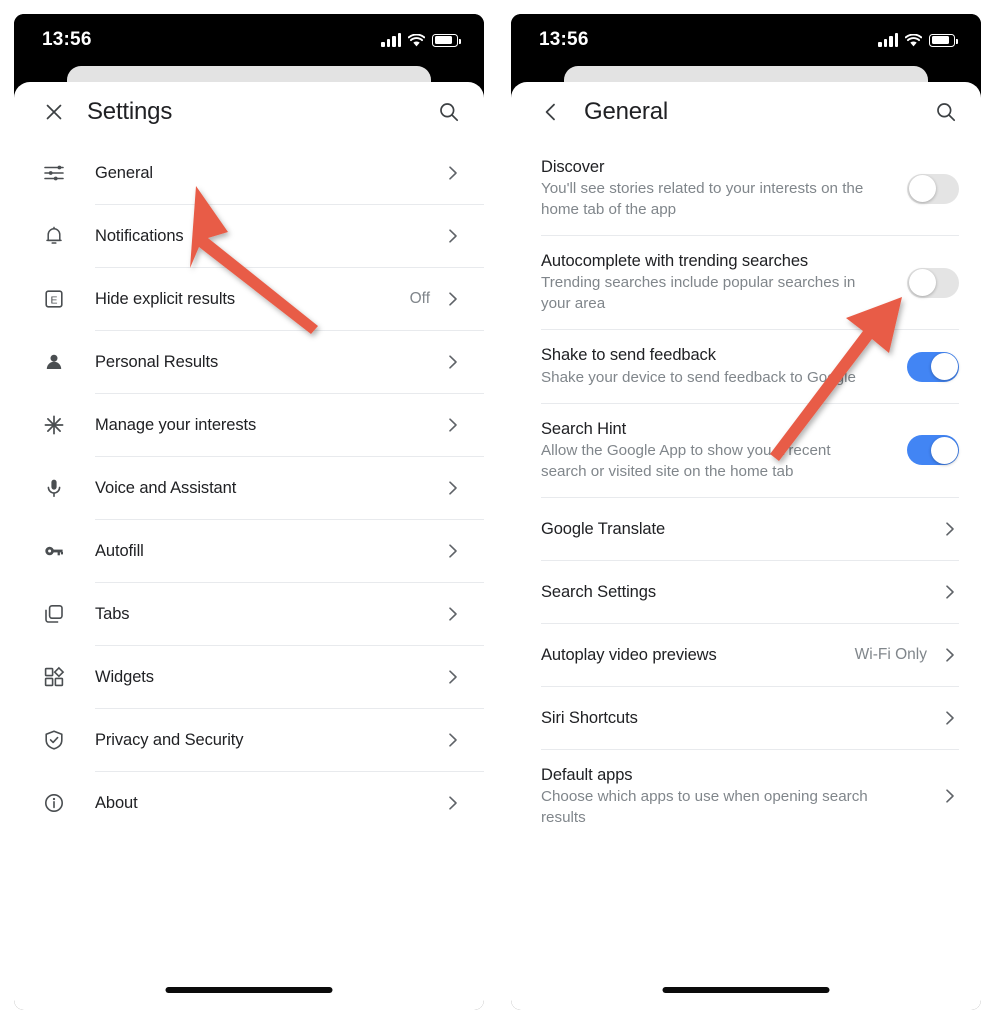 This screenshot has height=1024, width=995. What do you see at coordinates (598, 591) in the screenshot?
I see `general-row-title: Search Settings` at bounding box center [598, 591].